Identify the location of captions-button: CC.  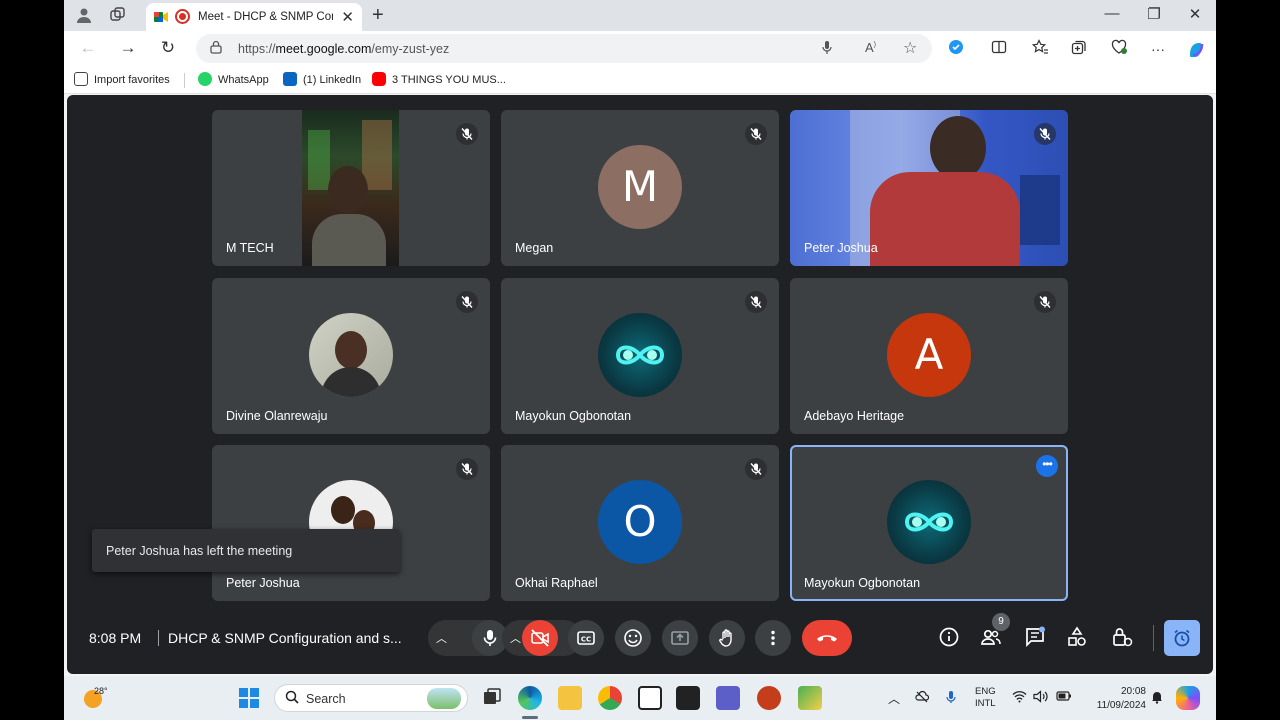
(586, 638).